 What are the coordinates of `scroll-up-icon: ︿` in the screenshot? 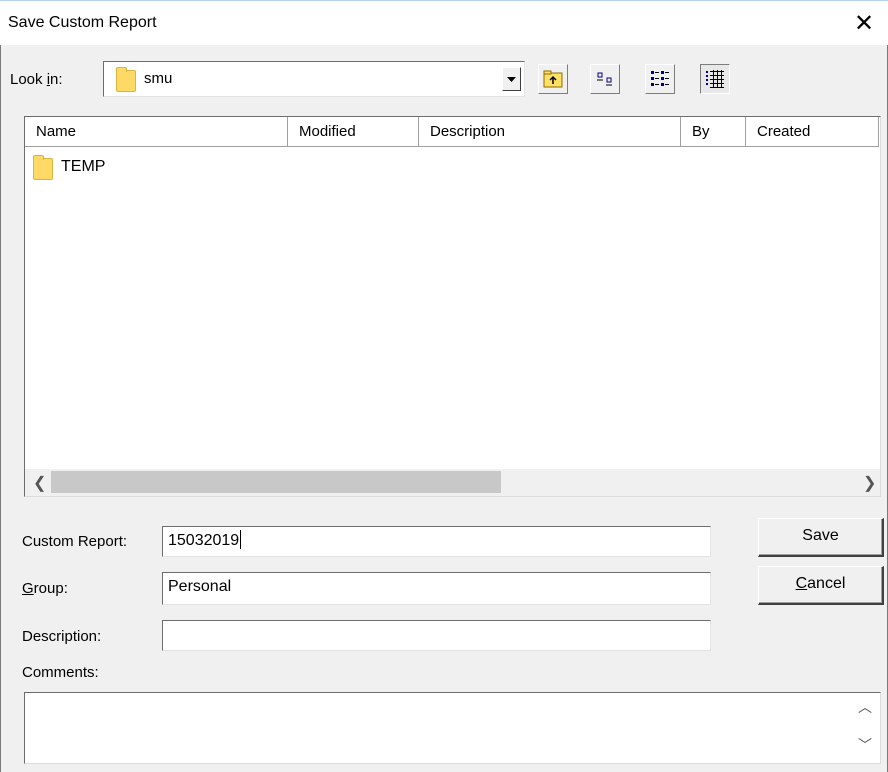 It's located at (865, 707).